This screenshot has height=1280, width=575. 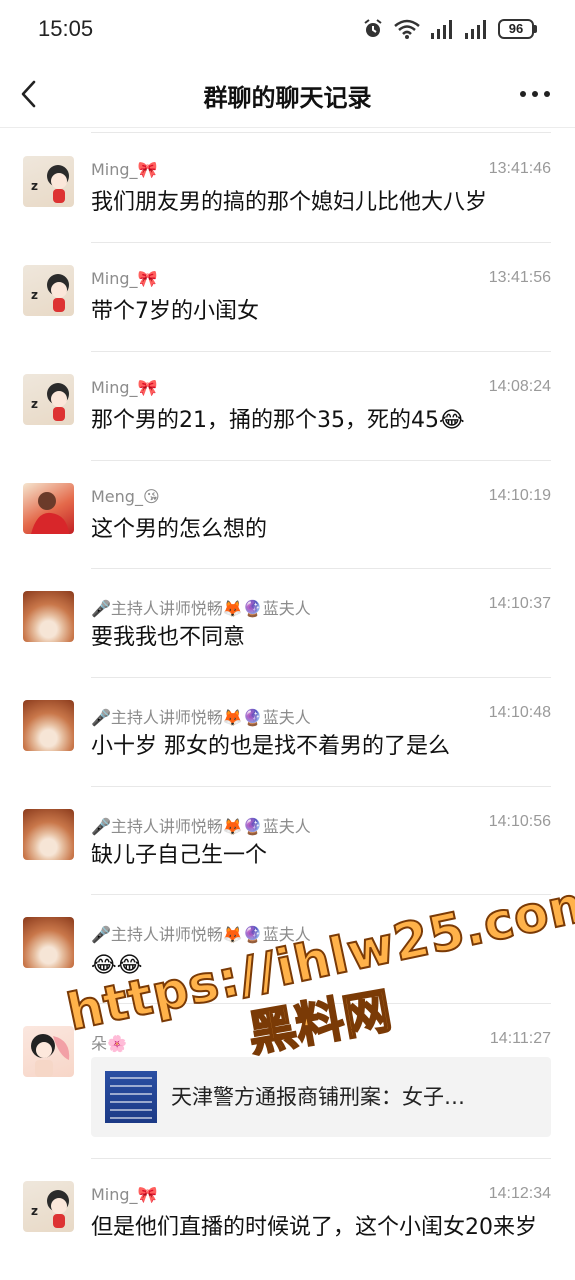 I want to click on message-time: 14:10:56, so click(x=519, y=821).